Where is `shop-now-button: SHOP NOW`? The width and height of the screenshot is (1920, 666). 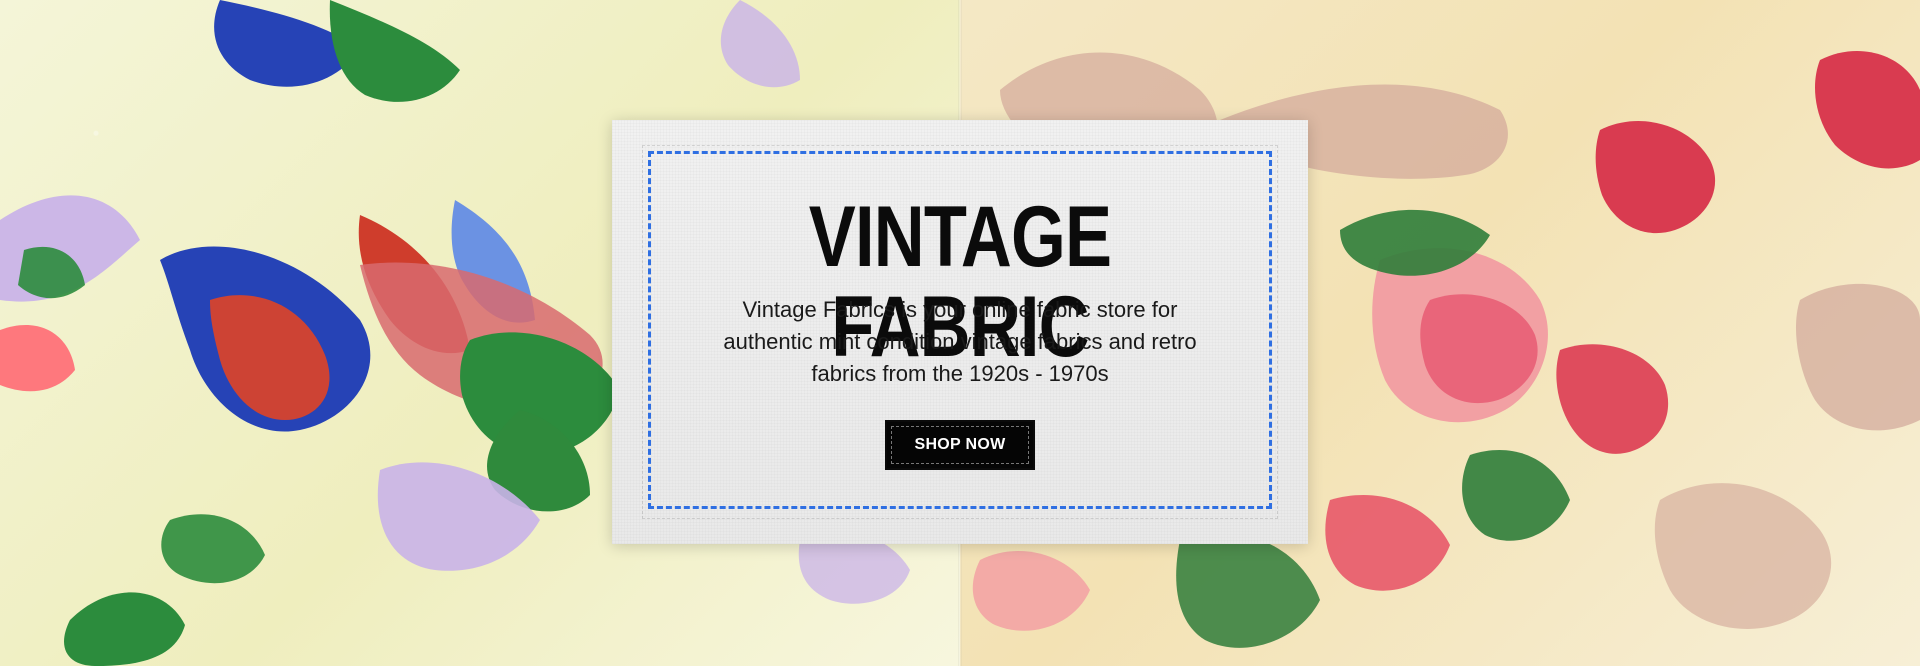 shop-now-button: SHOP NOW is located at coordinates (960, 445).